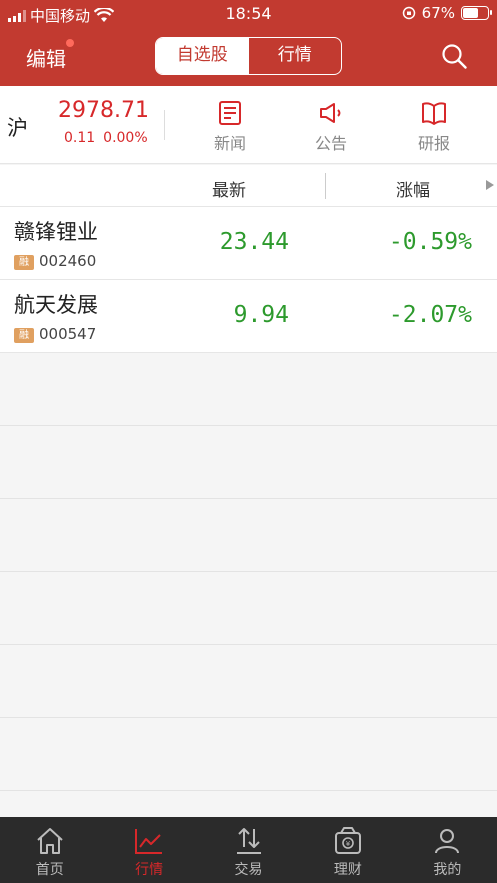  I want to click on index-change-points: 0.11, so click(80, 138).